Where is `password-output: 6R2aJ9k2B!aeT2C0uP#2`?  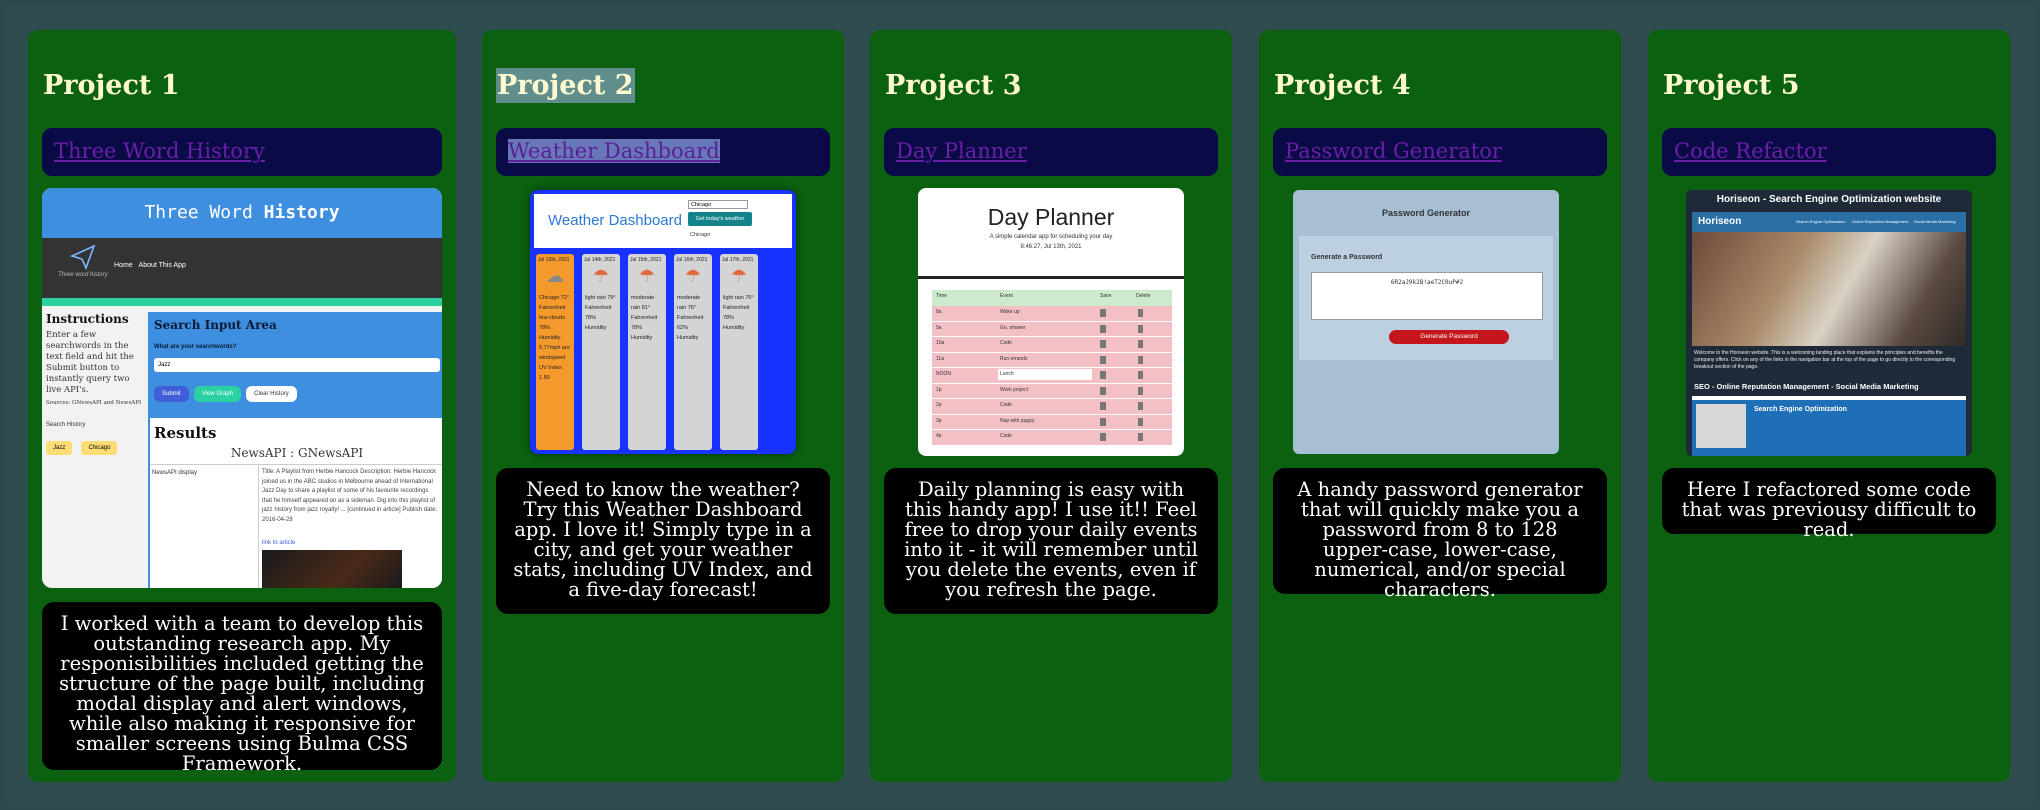 password-output: 6R2aJ9k2B!aeT2C0uP#2 is located at coordinates (1427, 296).